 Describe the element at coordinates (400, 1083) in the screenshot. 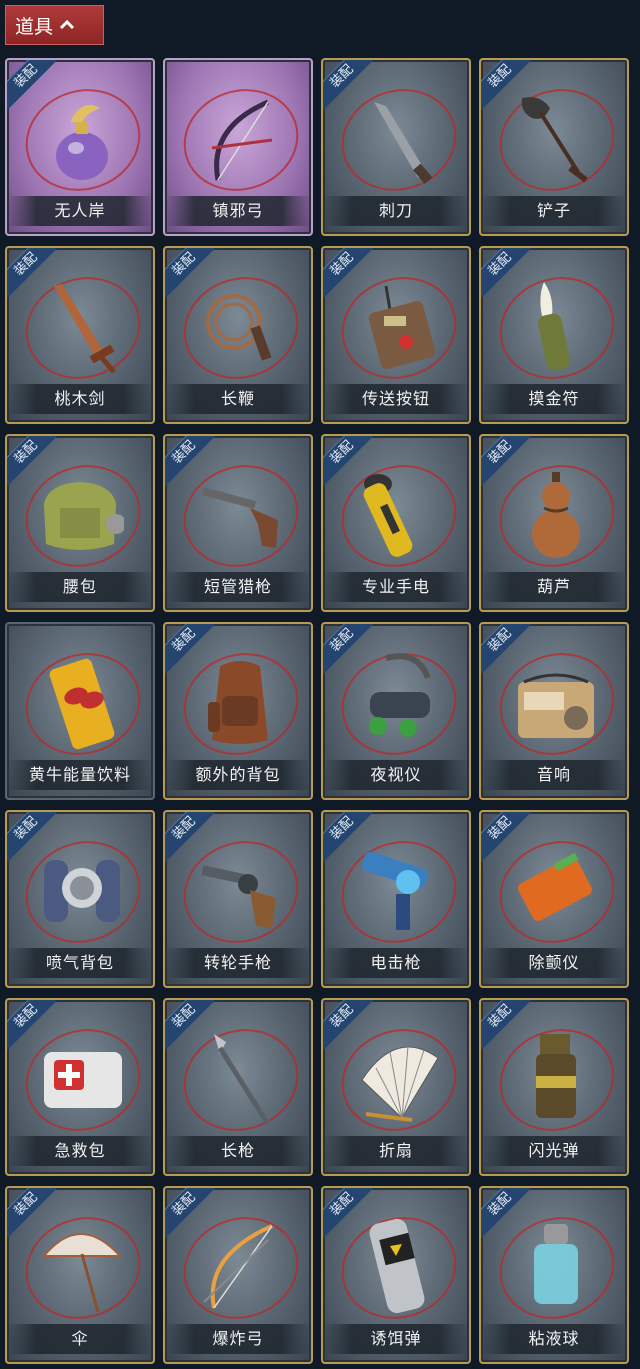

I see `folding-fan-icon` at that location.